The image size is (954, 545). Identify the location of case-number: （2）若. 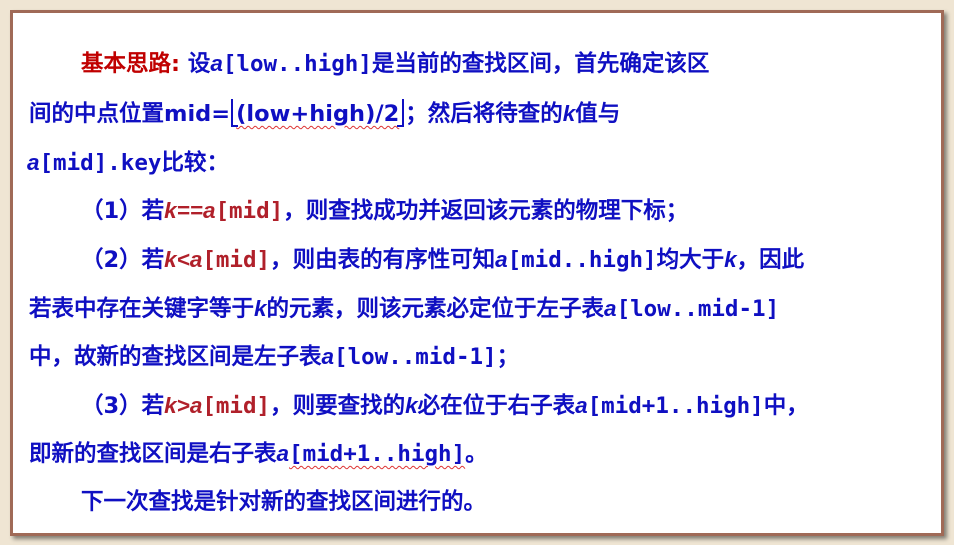
(123, 260).